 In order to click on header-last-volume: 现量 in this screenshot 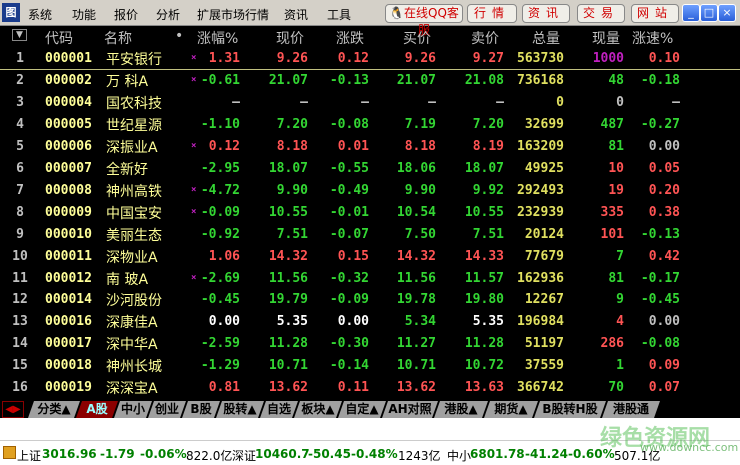, I will do `click(606, 38)`.